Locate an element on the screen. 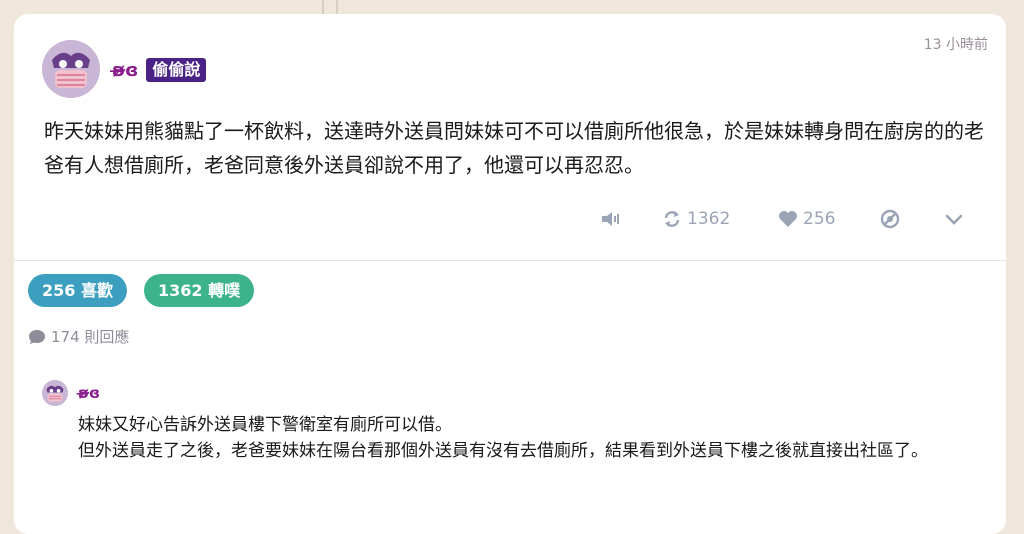 This screenshot has width=1024, height=534. comment-avatar is located at coordinates (55, 393).